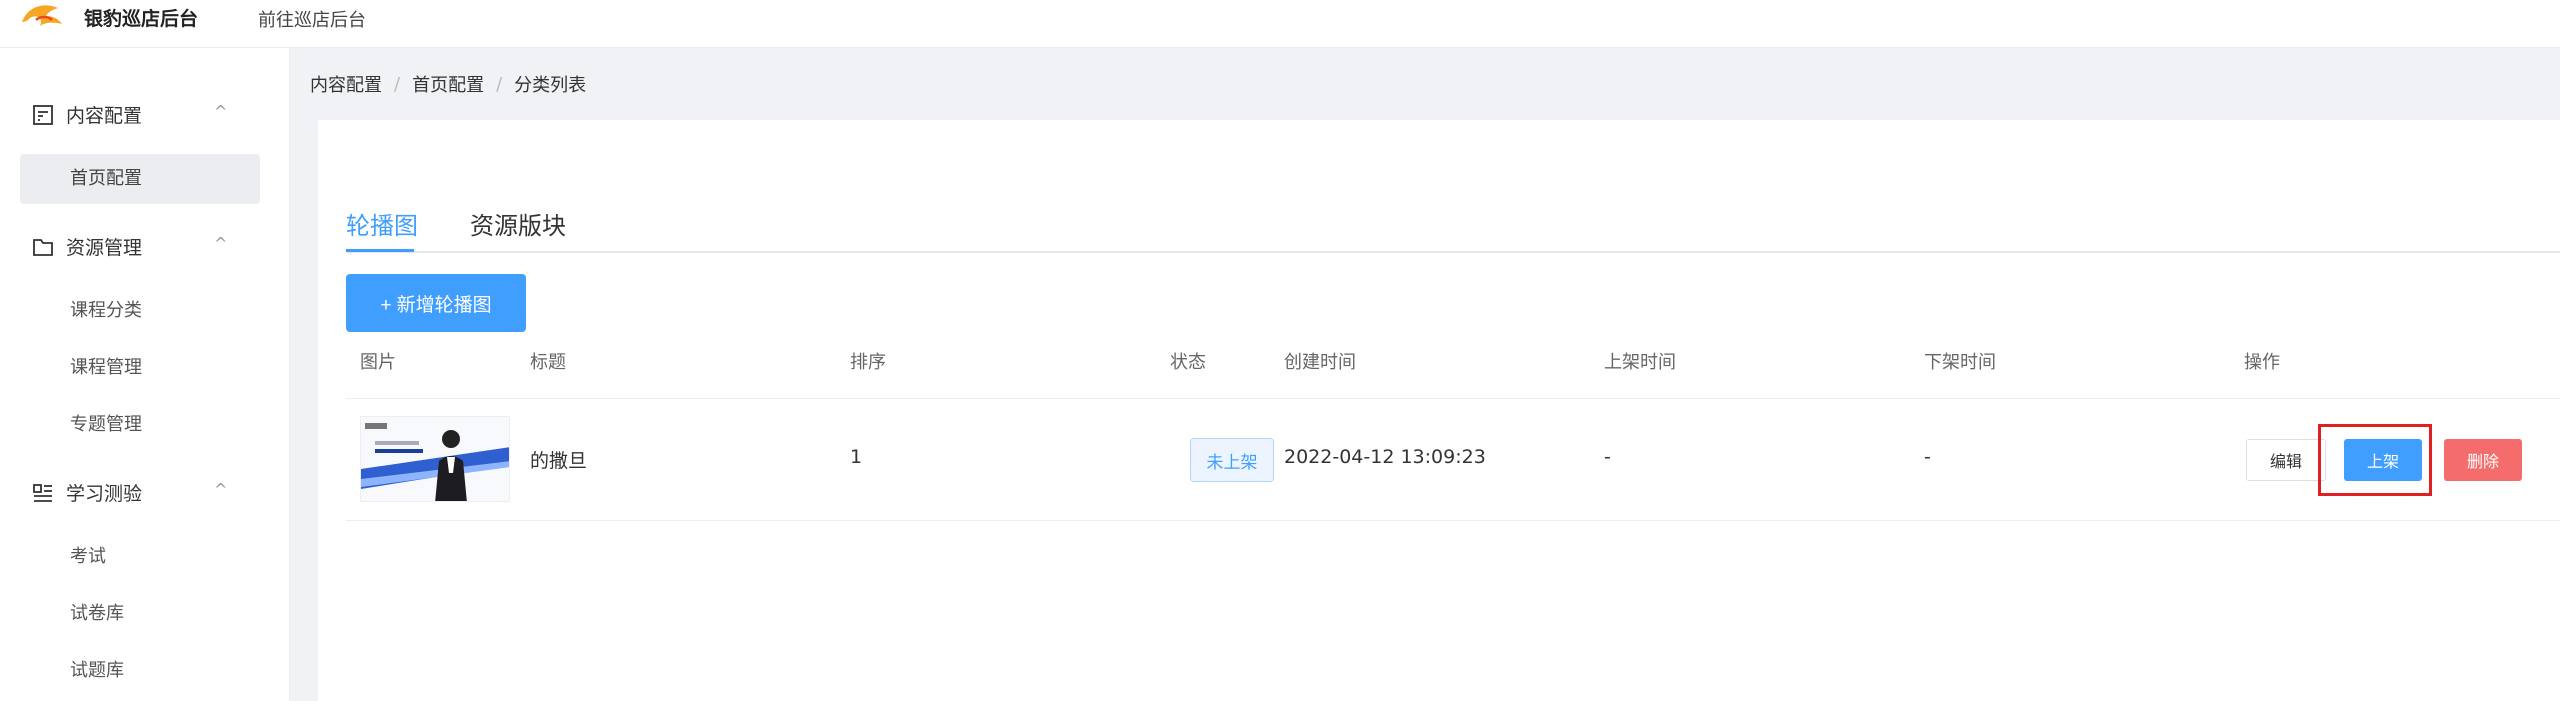 The height and width of the screenshot is (701, 2560). What do you see at coordinates (2286, 460) in the screenshot?
I see `edit-button: 编辑` at bounding box center [2286, 460].